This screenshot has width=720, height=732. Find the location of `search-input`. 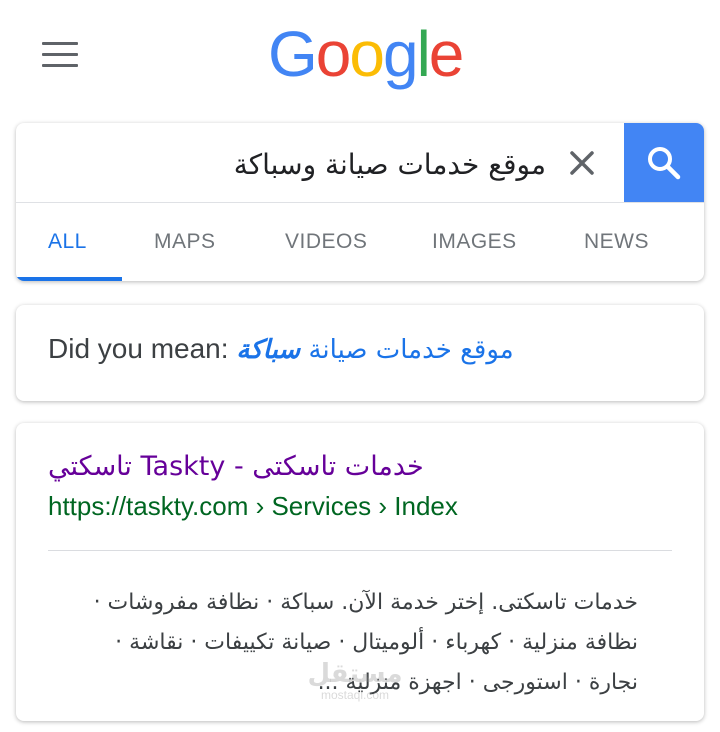

search-input is located at coordinates (296, 164).